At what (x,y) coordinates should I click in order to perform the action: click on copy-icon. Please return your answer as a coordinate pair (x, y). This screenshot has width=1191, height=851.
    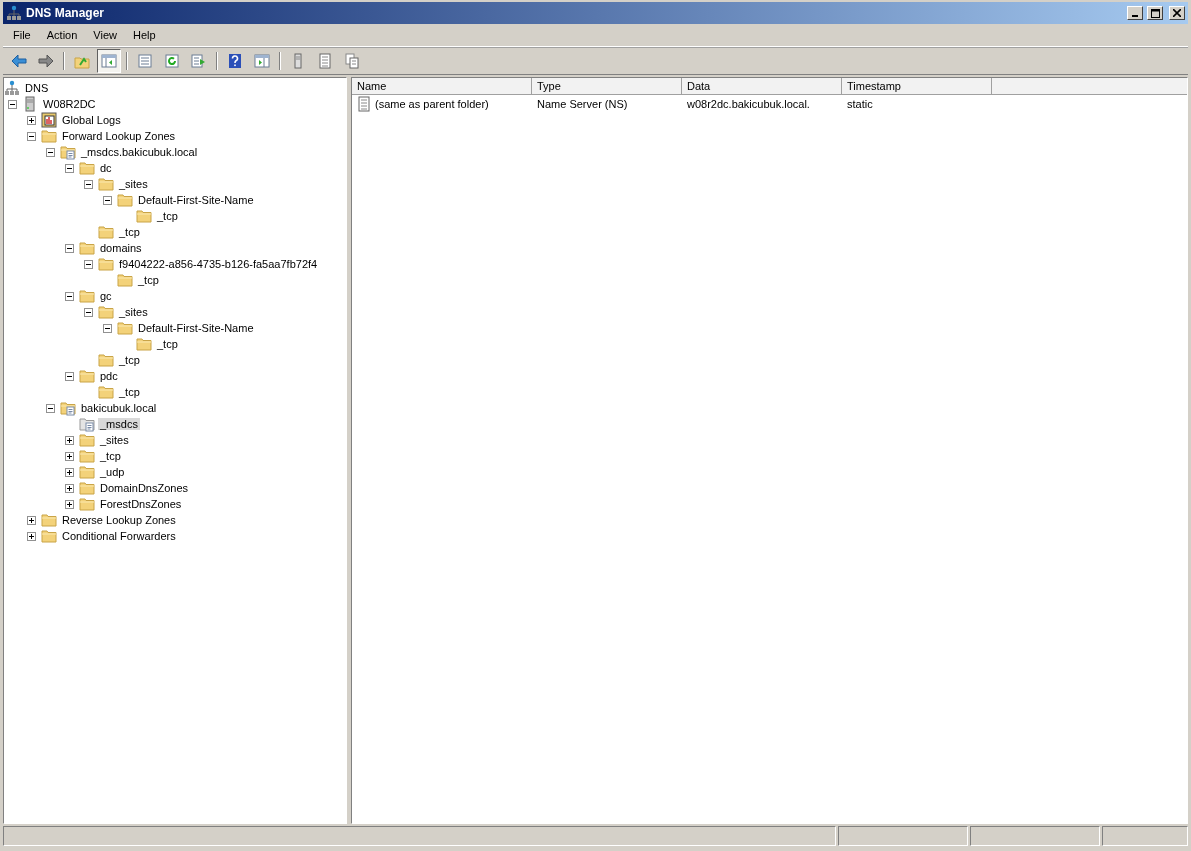
    Looking at the image, I should click on (352, 61).